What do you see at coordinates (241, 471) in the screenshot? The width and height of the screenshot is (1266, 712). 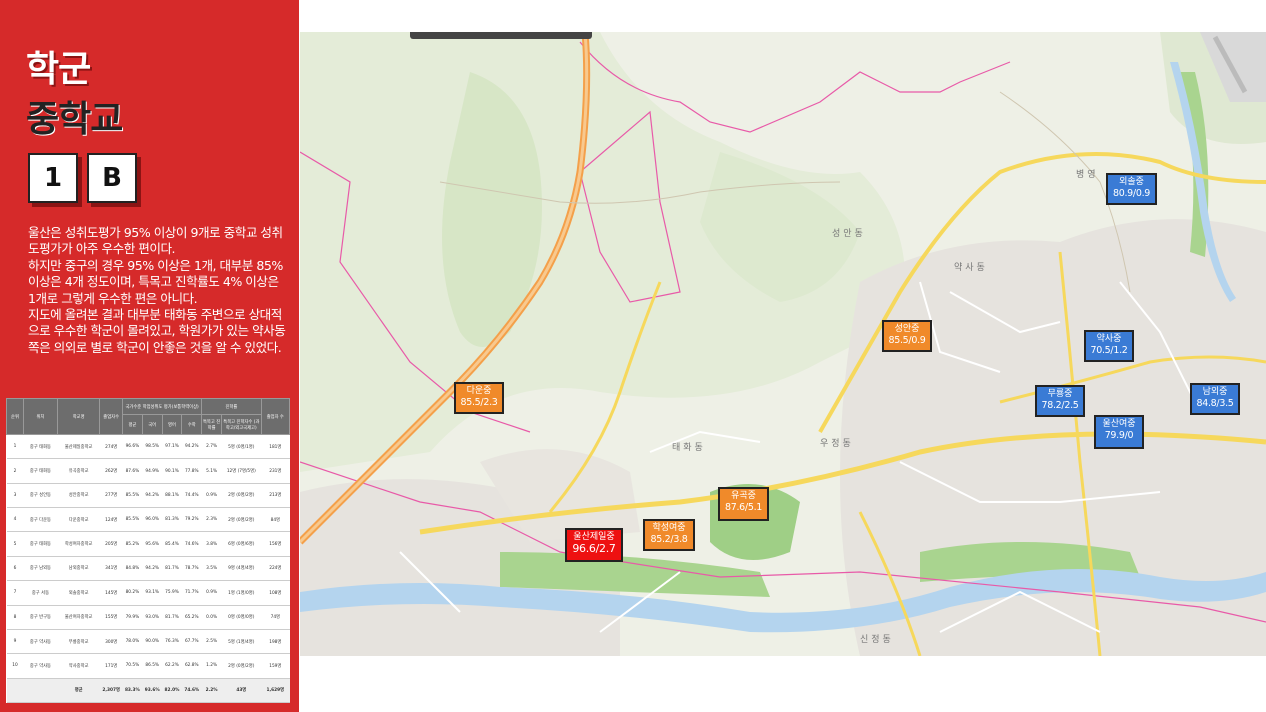 I see `table-cell: 12명 (7명/5명)` at bounding box center [241, 471].